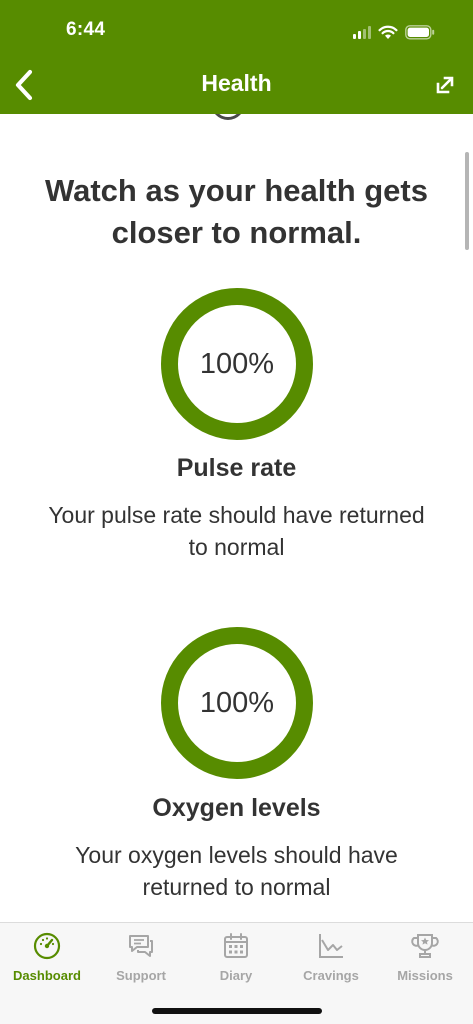 This screenshot has height=1024, width=473. Describe the element at coordinates (467, 201) in the screenshot. I see `scrollbar-thumb` at that location.